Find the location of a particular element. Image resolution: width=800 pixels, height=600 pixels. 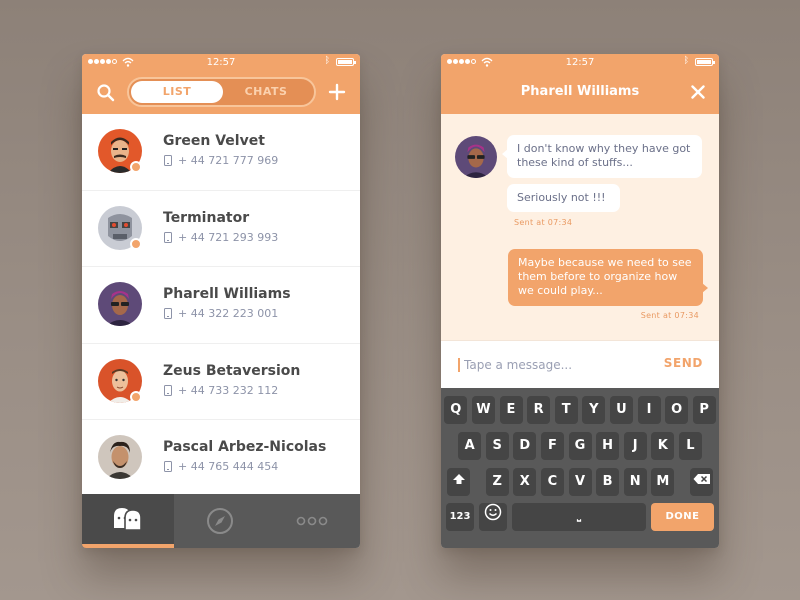

tab-list: LIST is located at coordinates (177, 92).